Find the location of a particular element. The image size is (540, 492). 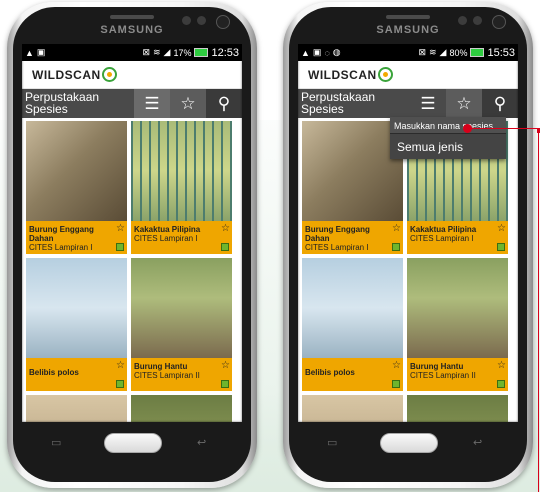

toolbar: Perpustakaan Spesies ☰ ☆ ⚲ is located at coordinates (132, 103).